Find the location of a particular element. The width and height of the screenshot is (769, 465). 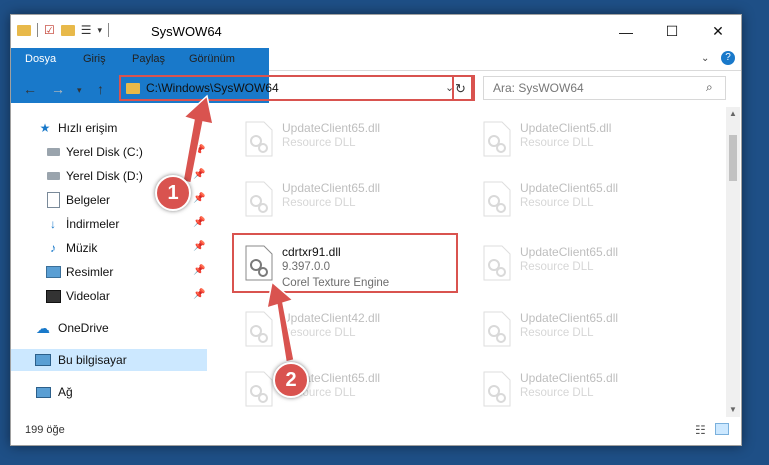

sidebar-item-label: OneDrive is located at coordinates (83, 328).